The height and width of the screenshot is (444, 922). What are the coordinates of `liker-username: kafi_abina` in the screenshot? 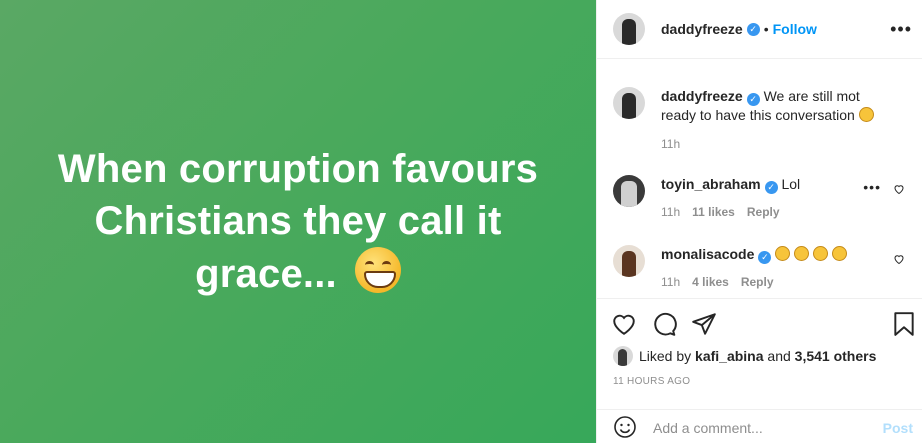 It's located at (729, 356).